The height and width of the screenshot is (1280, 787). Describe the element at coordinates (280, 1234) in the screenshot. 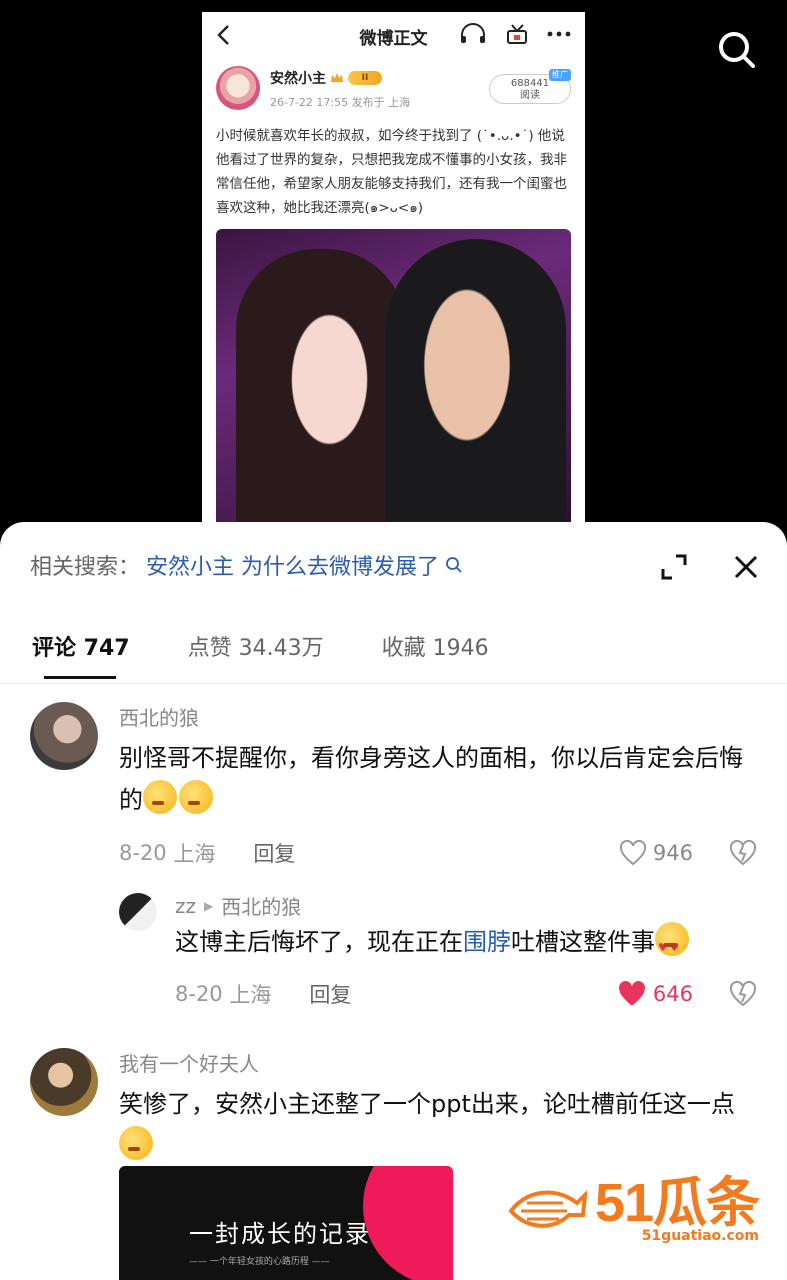

I see `thumbnail-title: 一封成长的记录` at that location.